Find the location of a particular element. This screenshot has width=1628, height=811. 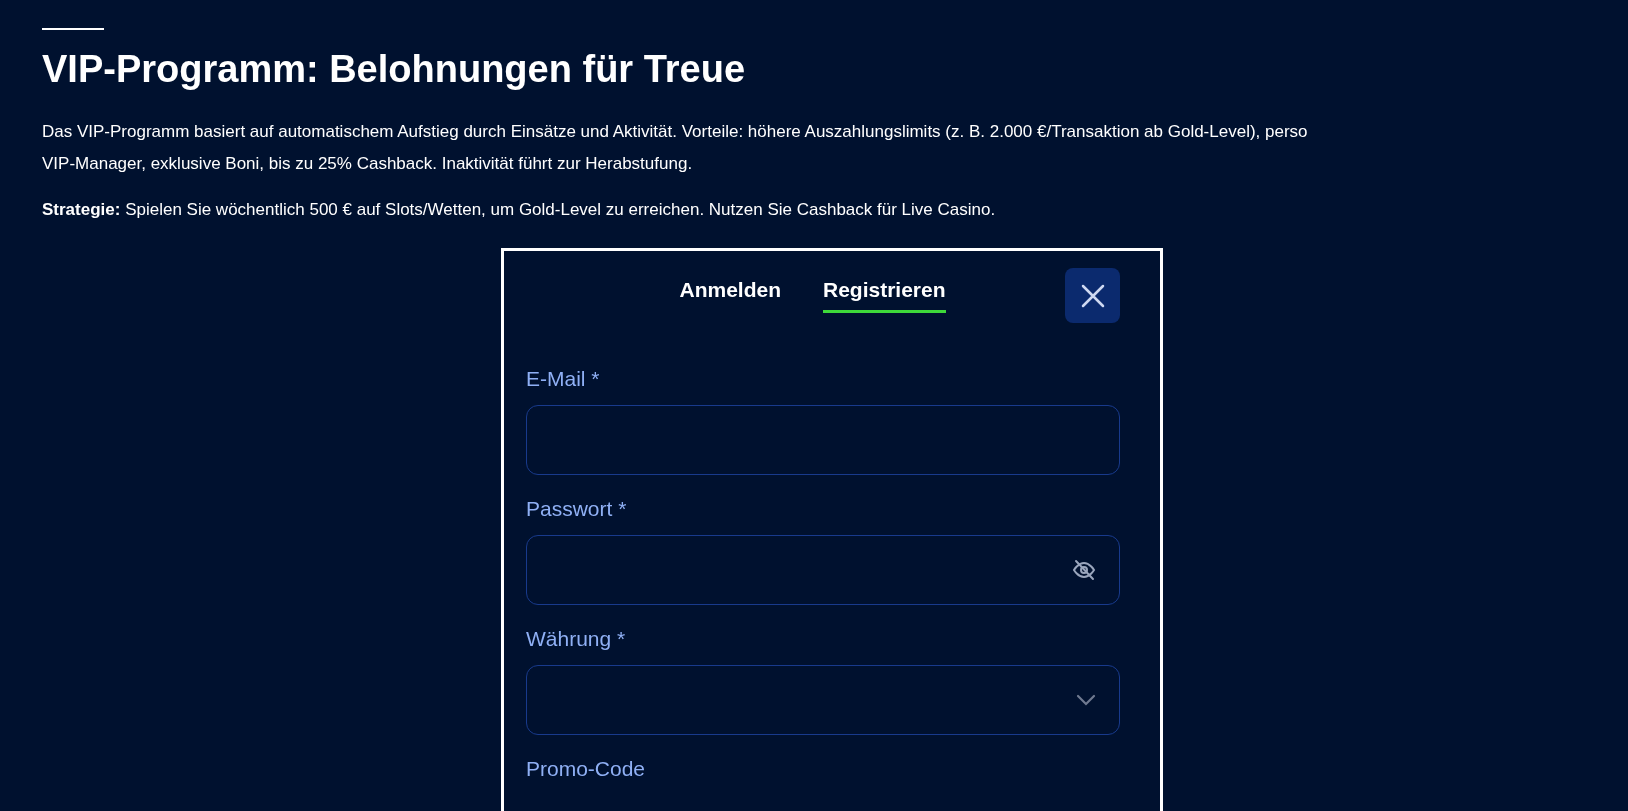

close-button is located at coordinates (1092, 296).